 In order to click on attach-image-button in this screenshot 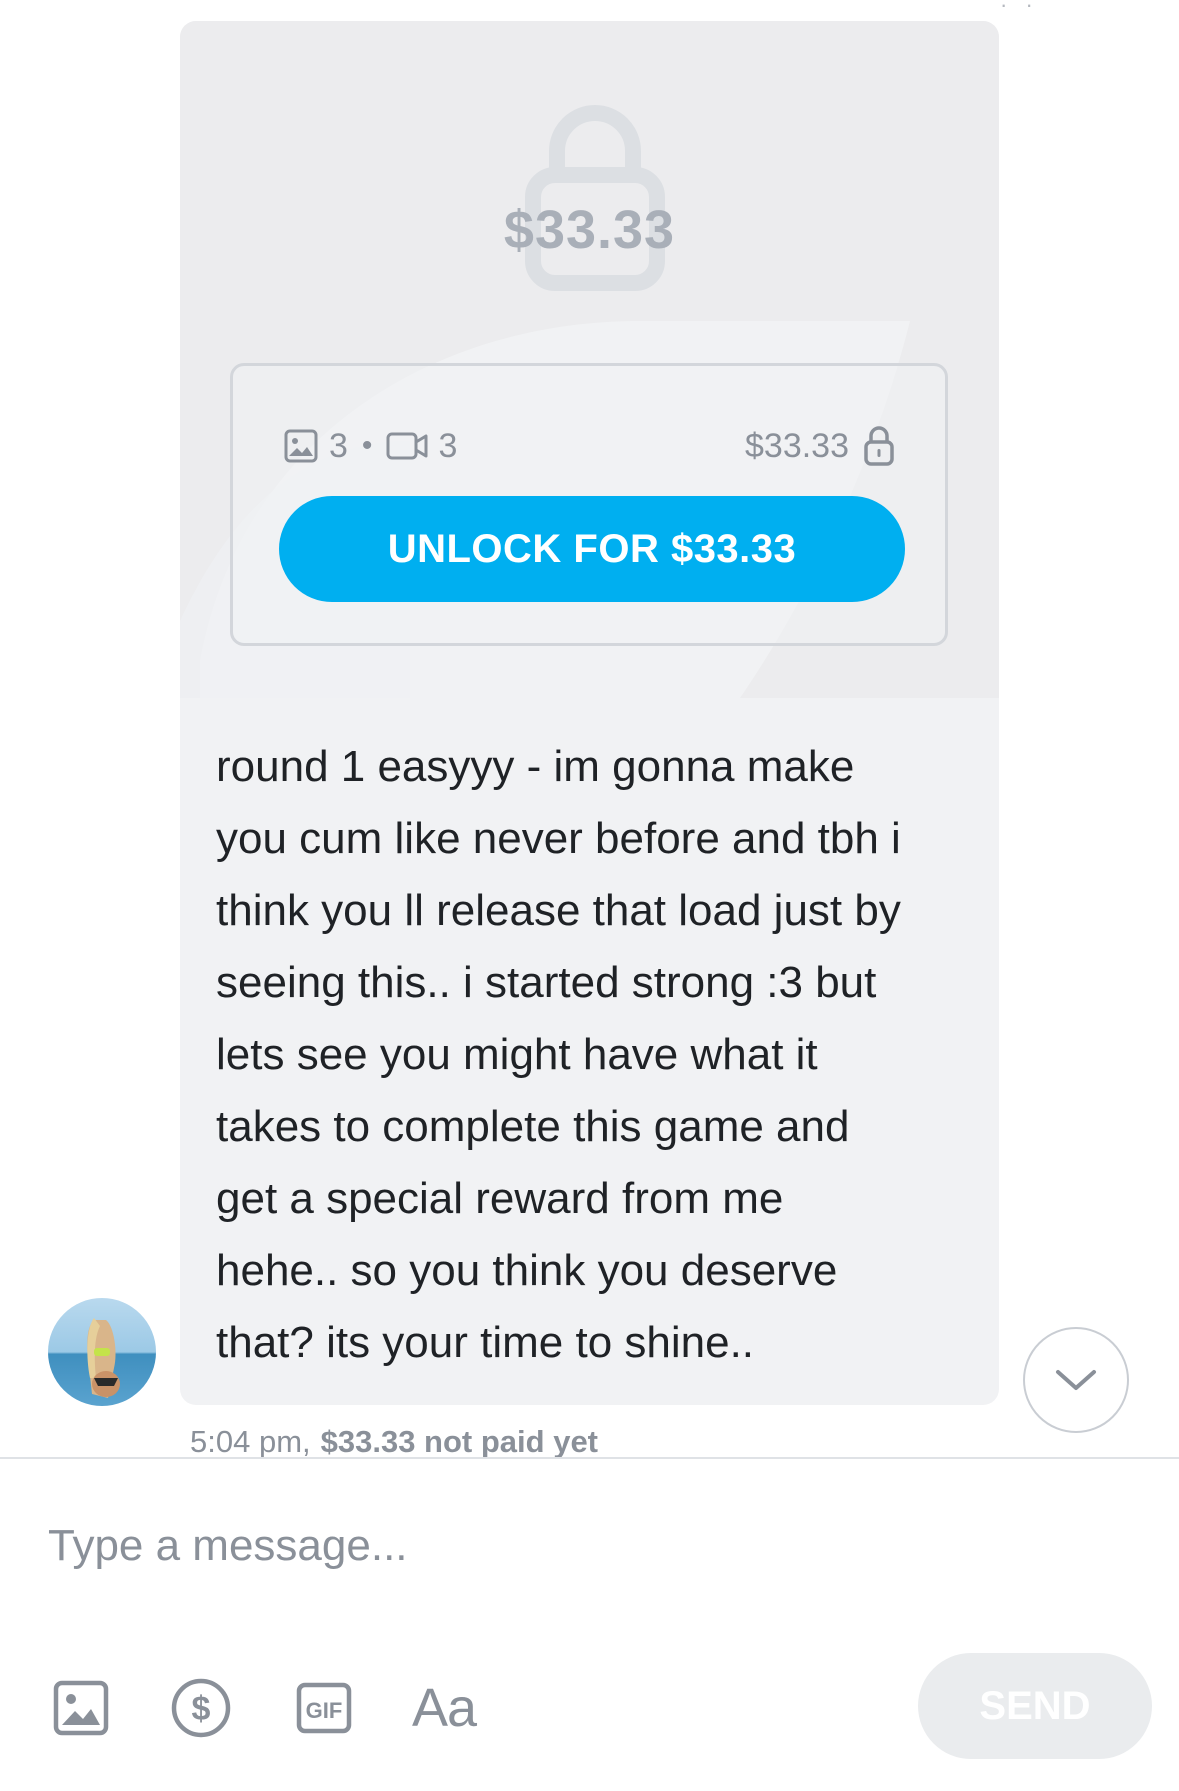, I will do `click(81, 1708)`.